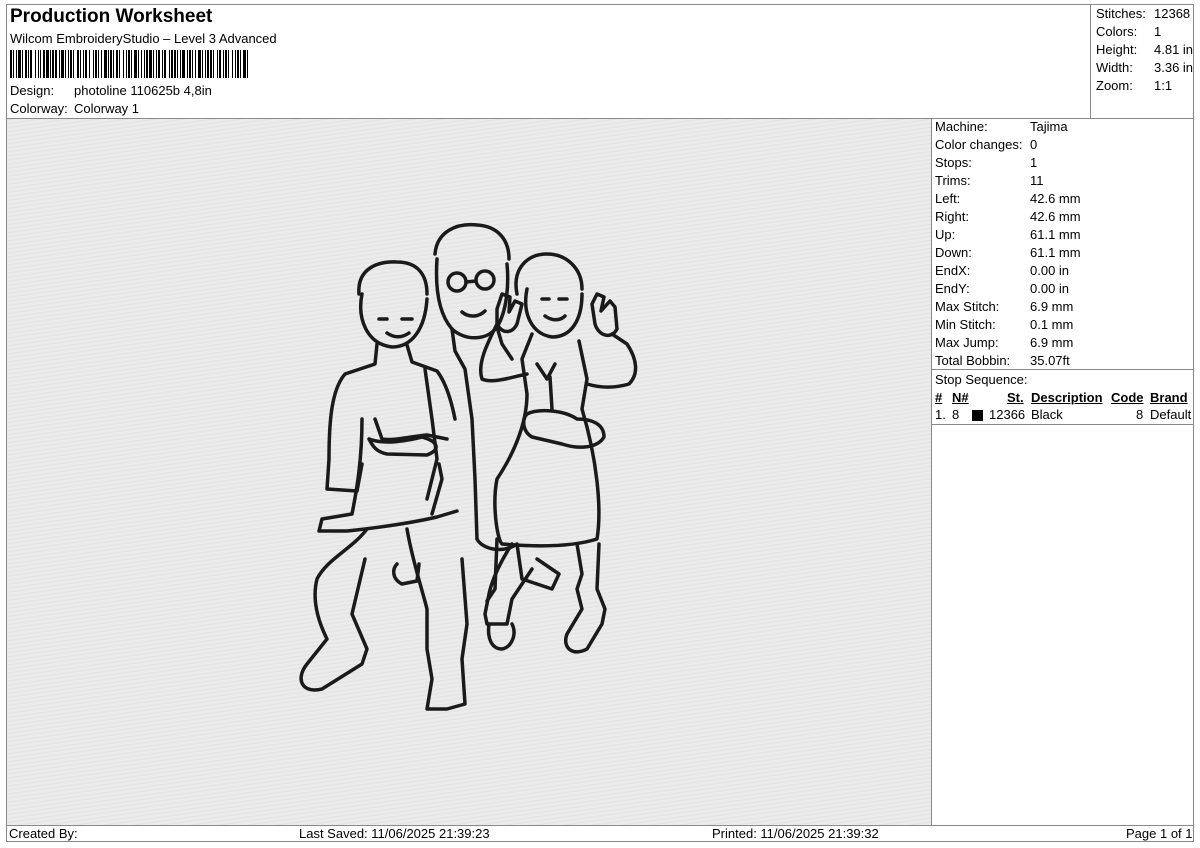 This screenshot has width=1200, height=848. What do you see at coordinates (953, 252) in the screenshot?
I see `stat-label: Down:` at bounding box center [953, 252].